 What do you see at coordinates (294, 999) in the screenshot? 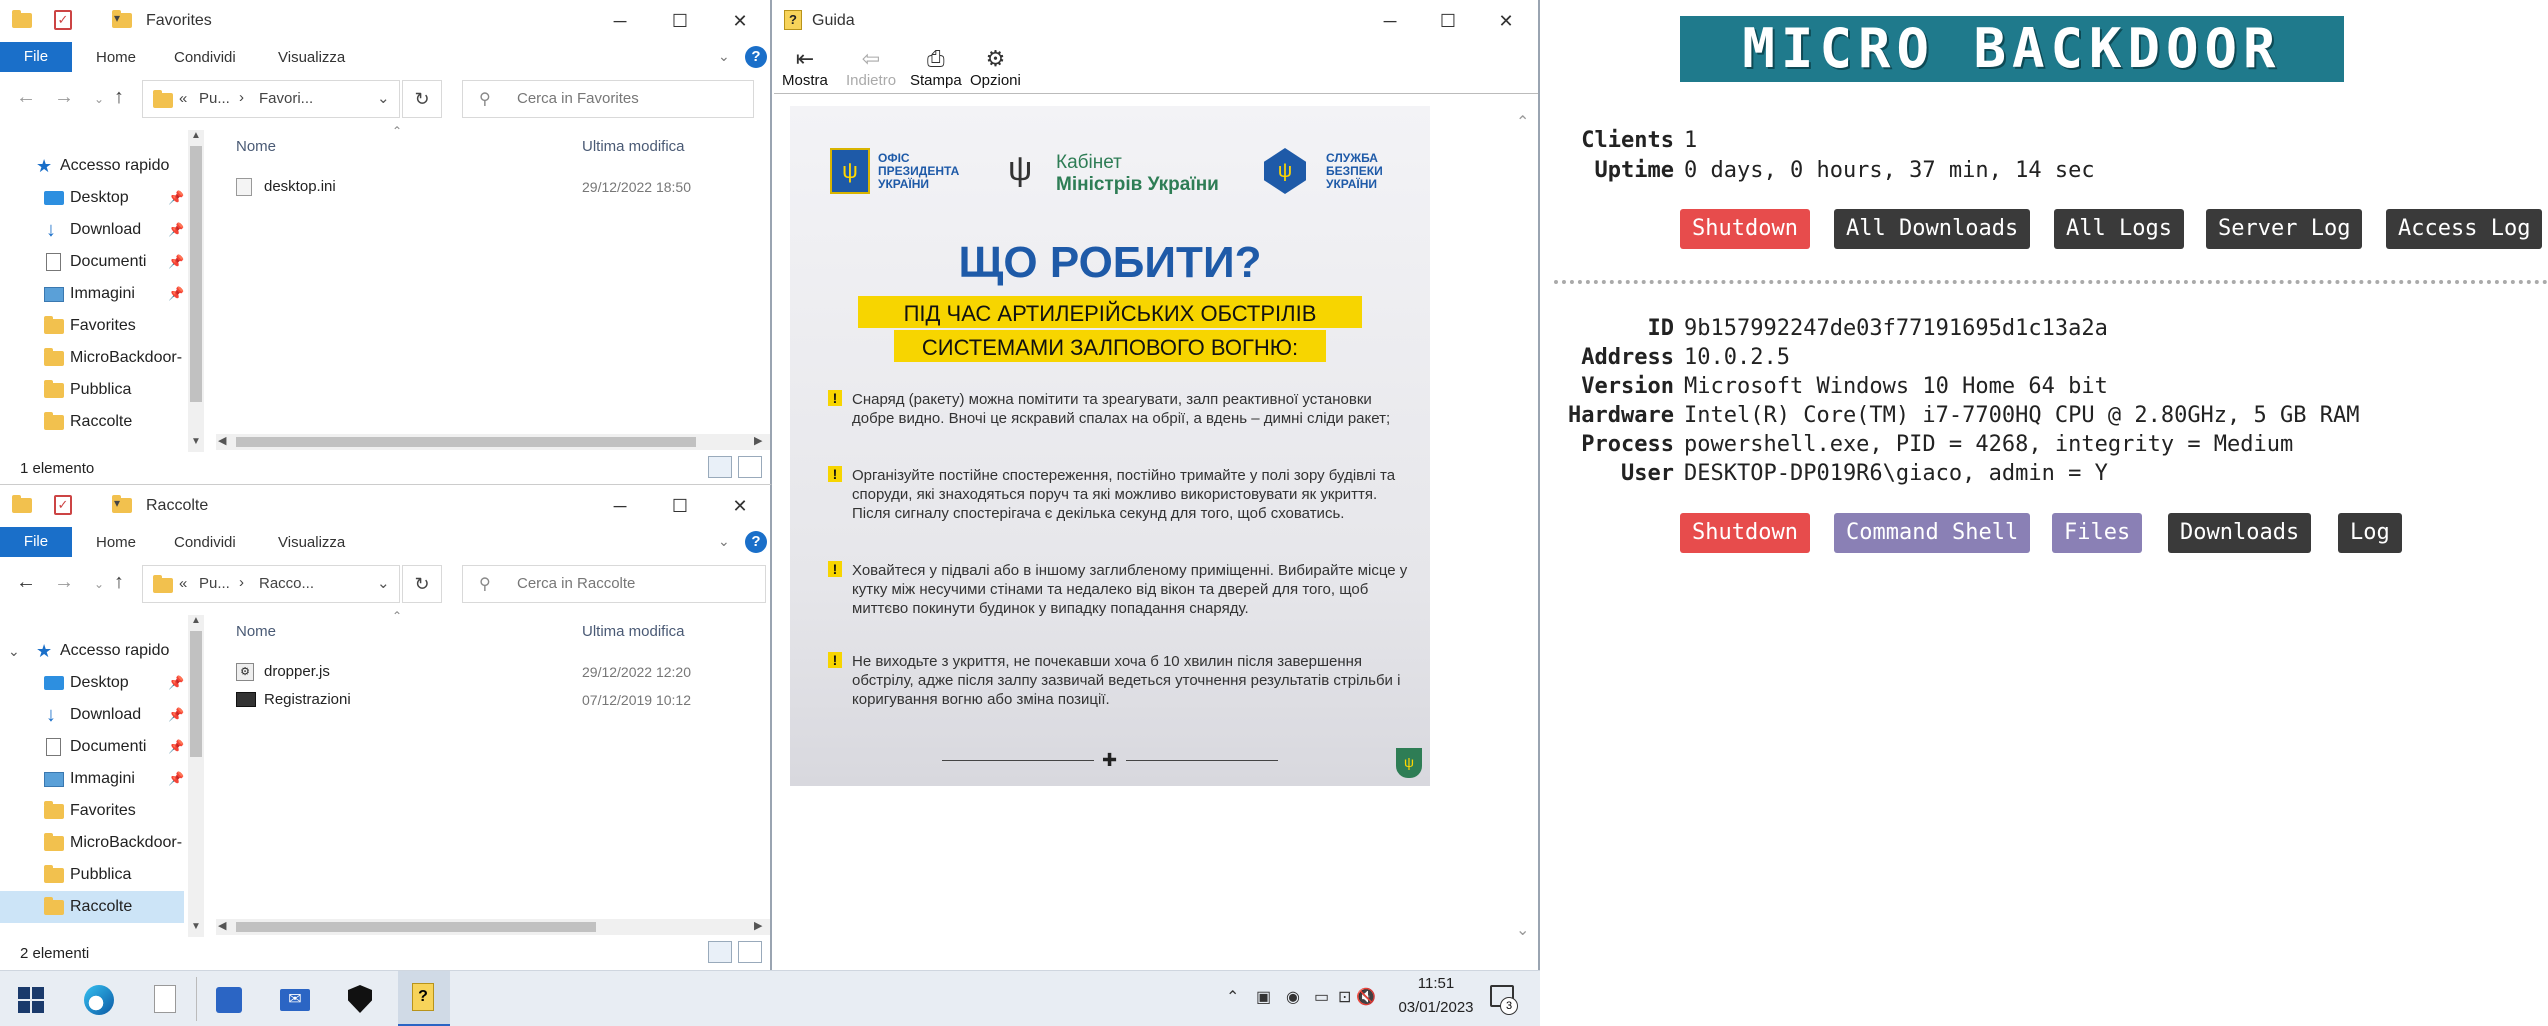
I see `mail-taskbar-button: ✉` at bounding box center [294, 999].